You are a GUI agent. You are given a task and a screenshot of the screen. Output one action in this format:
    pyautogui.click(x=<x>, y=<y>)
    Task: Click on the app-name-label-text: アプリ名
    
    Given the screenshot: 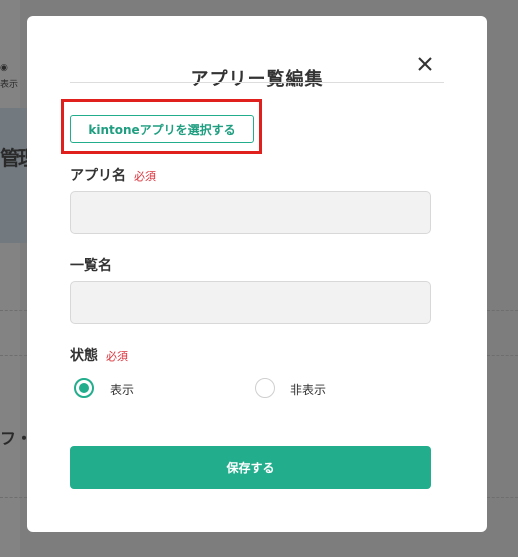 What is the action you would take?
    pyautogui.click(x=98, y=176)
    